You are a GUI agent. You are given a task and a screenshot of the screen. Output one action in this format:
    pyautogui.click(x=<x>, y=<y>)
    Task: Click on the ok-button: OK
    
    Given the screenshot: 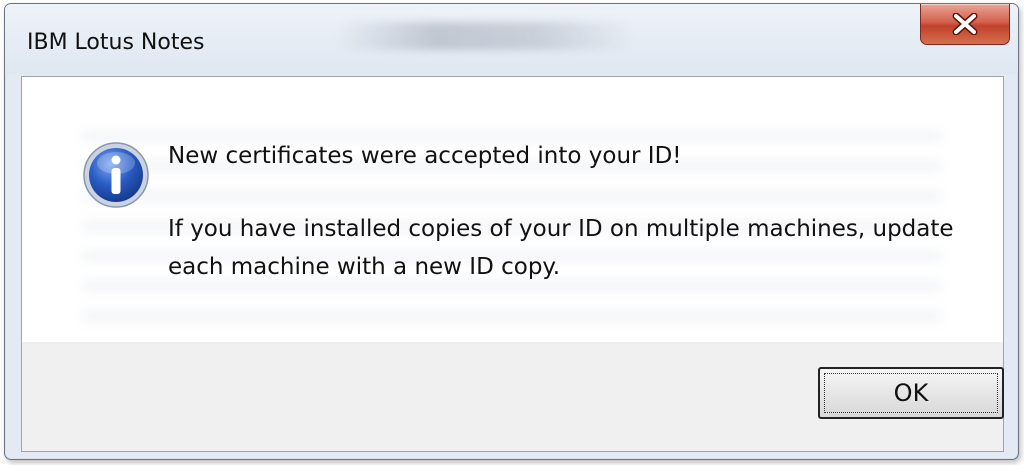 What is the action you would take?
    pyautogui.click(x=911, y=393)
    